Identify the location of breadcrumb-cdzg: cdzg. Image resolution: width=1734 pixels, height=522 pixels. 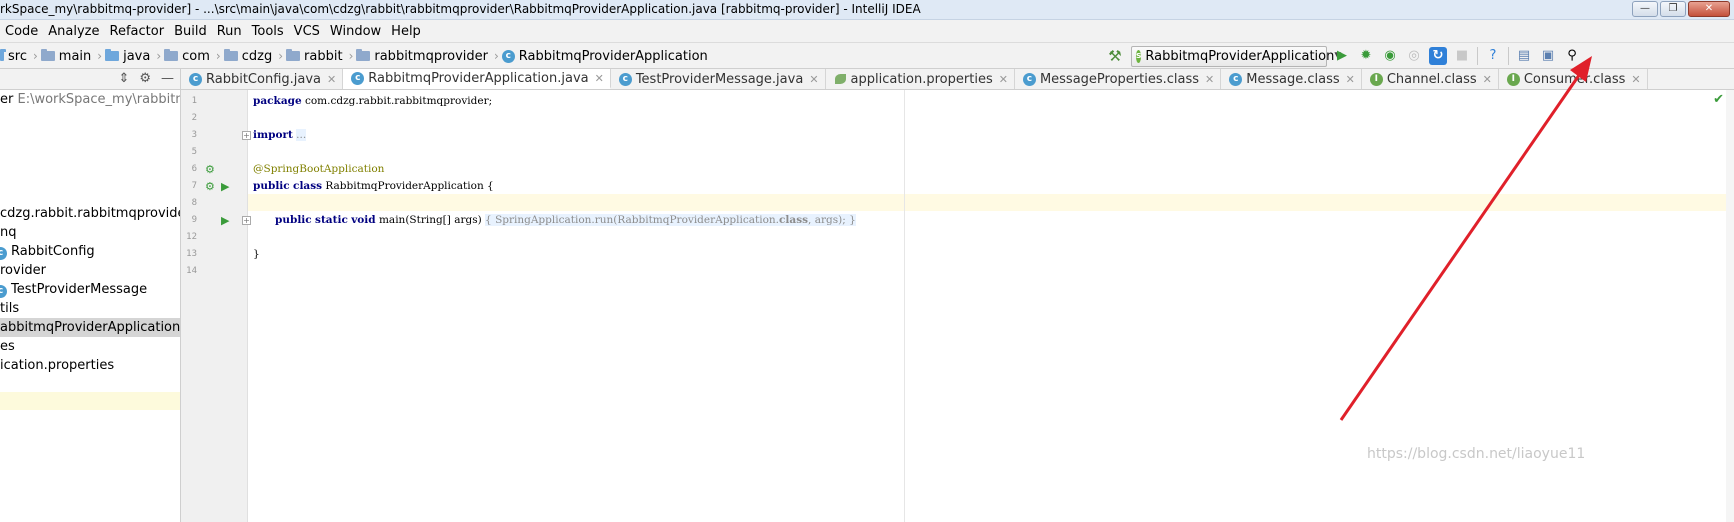
(247, 56).